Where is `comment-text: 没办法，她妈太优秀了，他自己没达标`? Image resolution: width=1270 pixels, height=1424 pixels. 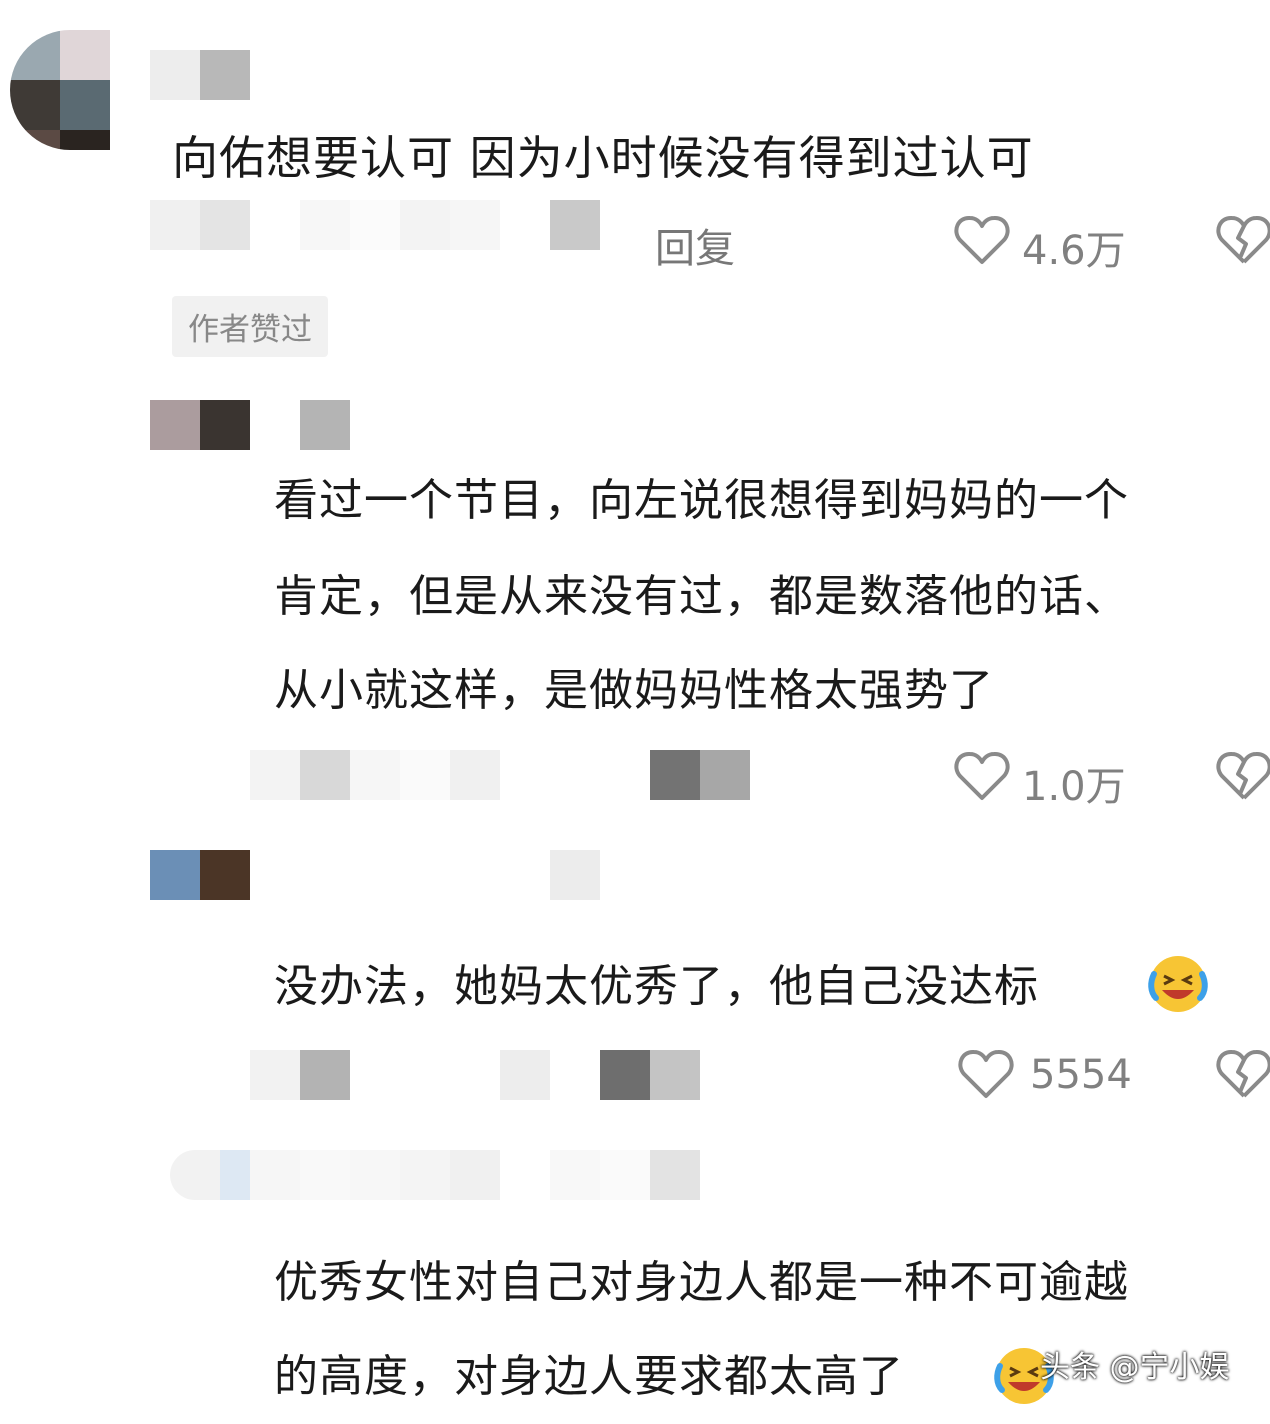
comment-text: 没办法，她妈太优秀了，他自己没达标 is located at coordinates (656, 986).